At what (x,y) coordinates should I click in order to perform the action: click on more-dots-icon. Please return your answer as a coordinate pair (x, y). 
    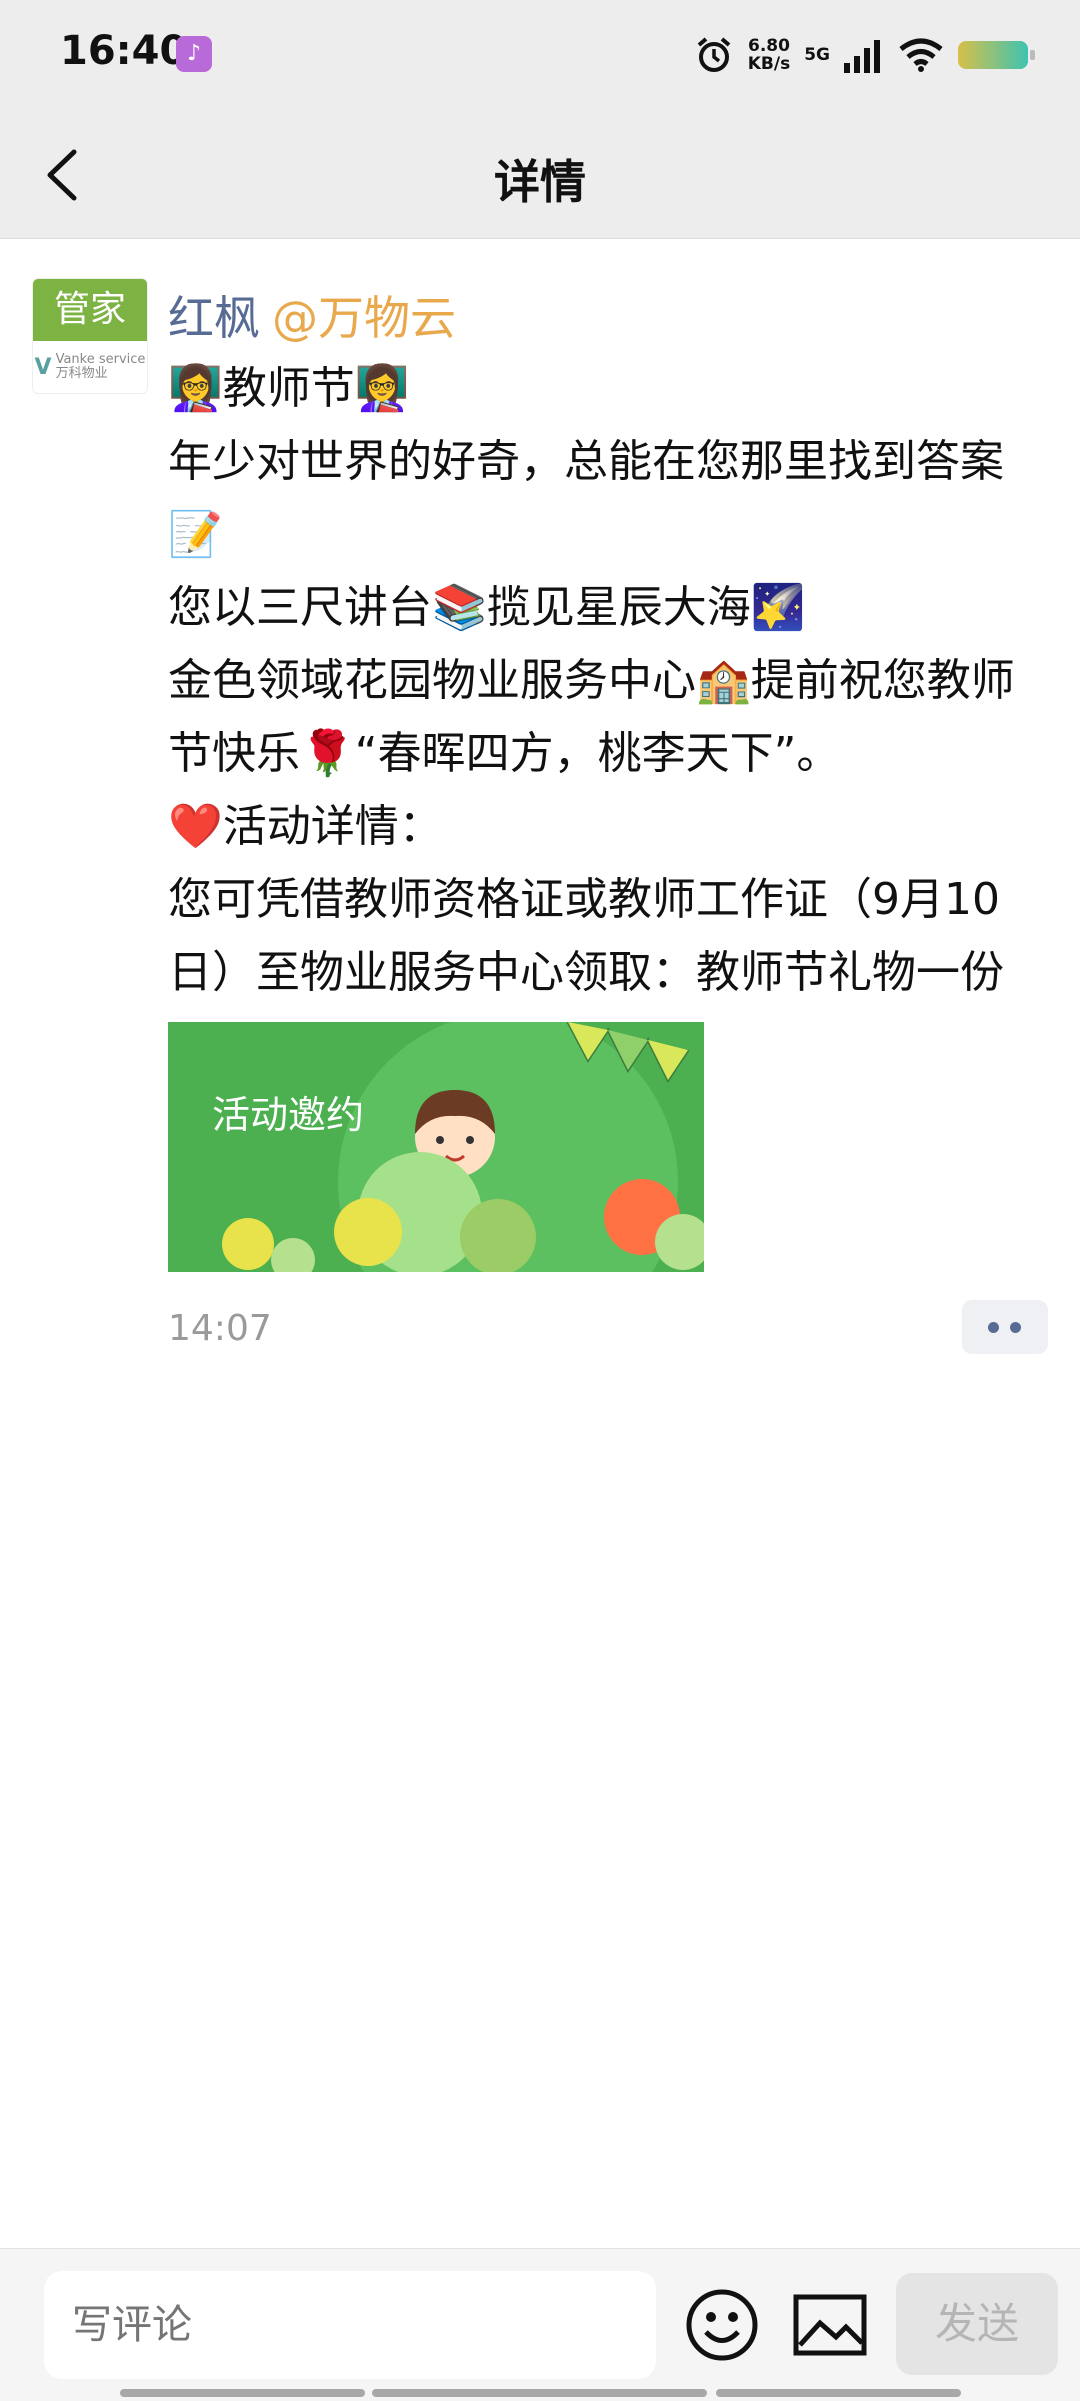
    Looking at the image, I should click on (1005, 1327).